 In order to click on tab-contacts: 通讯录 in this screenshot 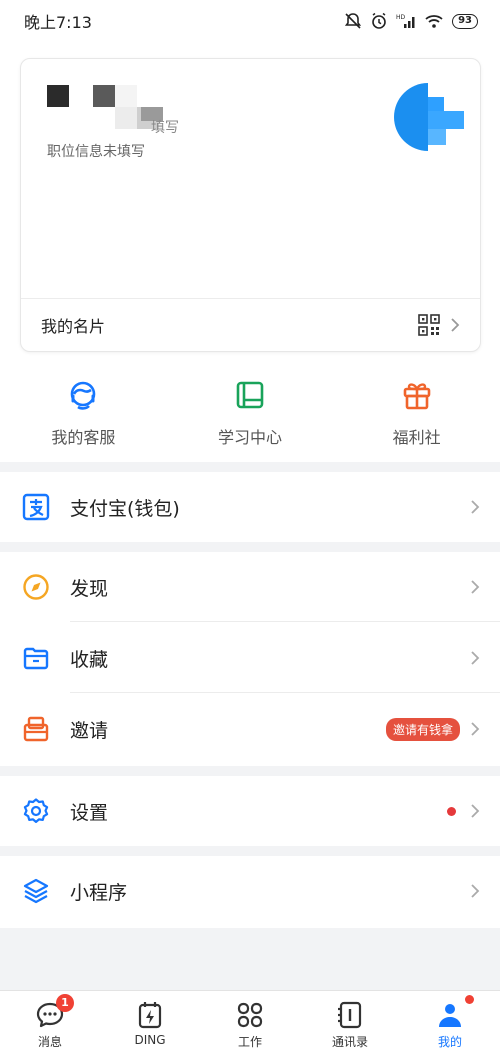, I will do `click(350, 1024)`.